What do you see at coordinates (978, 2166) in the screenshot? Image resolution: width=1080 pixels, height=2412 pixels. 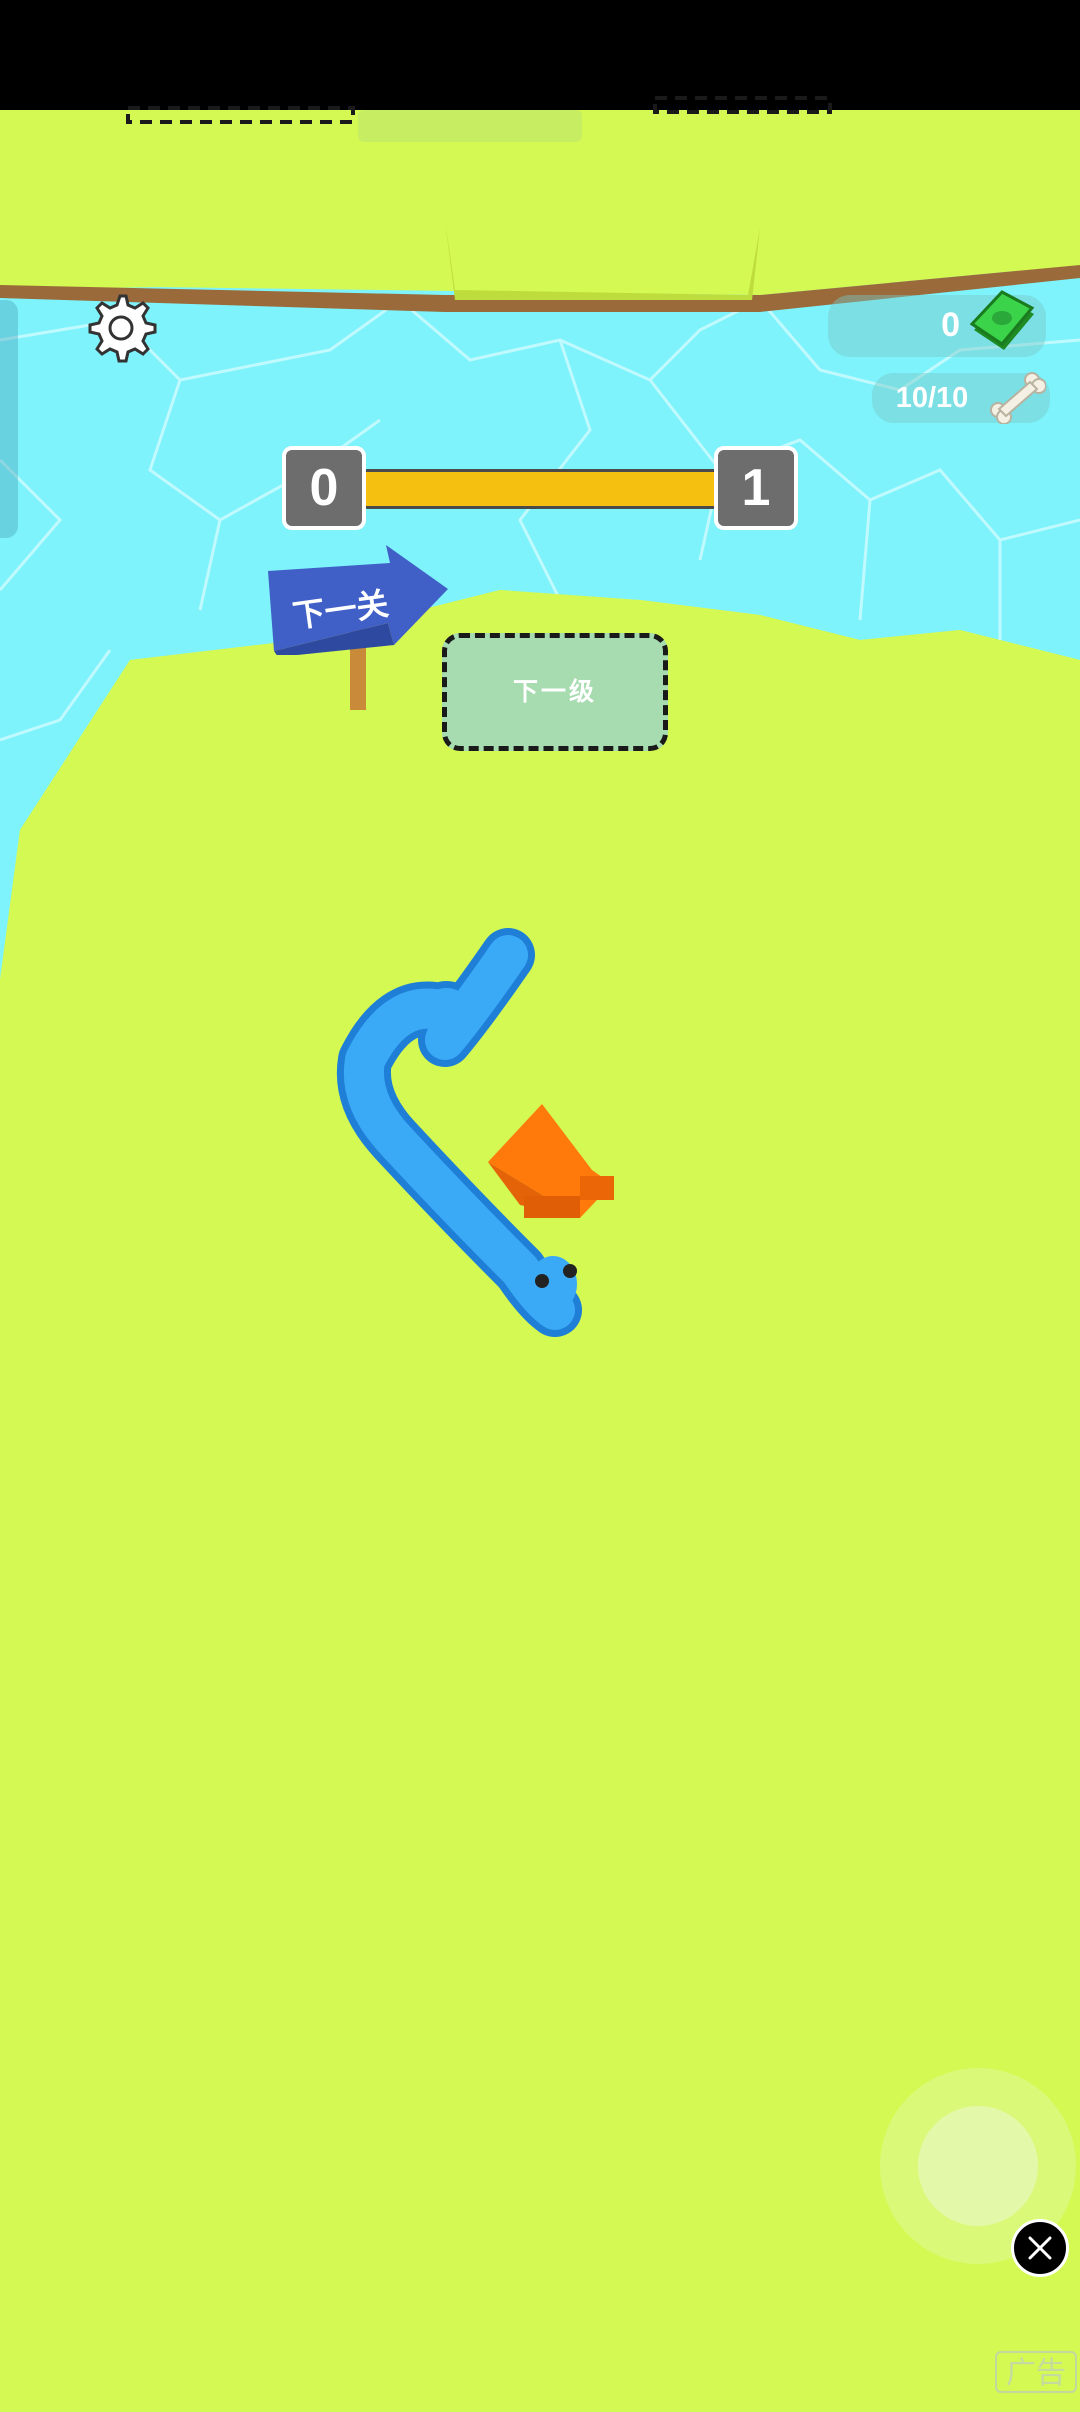 I see `joystick-knob` at bounding box center [978, 2166].